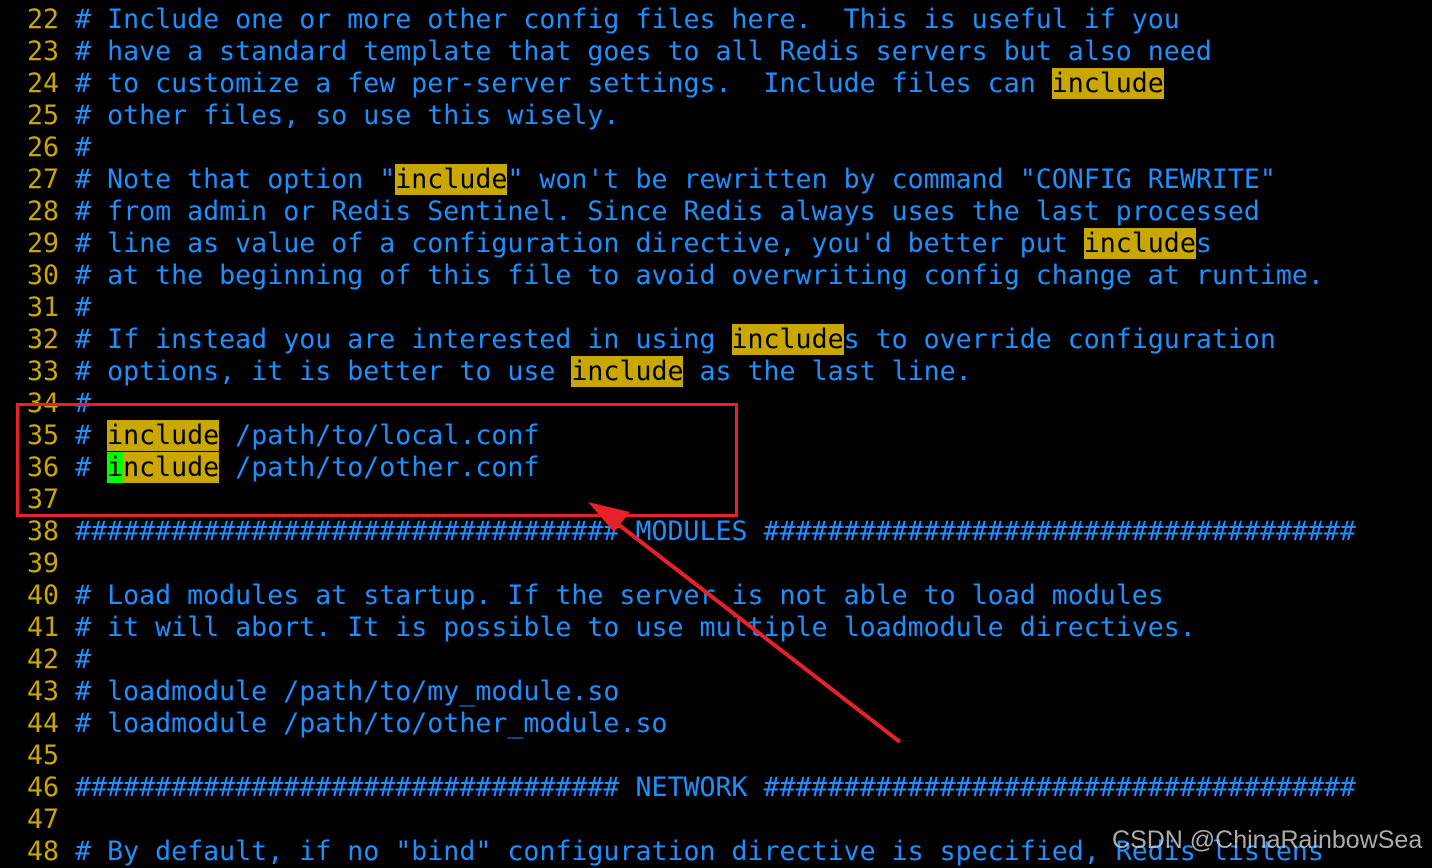 The width and height of the screenshot is (1432, 868). I want to click on annotation-arrow, so click(745, 623).